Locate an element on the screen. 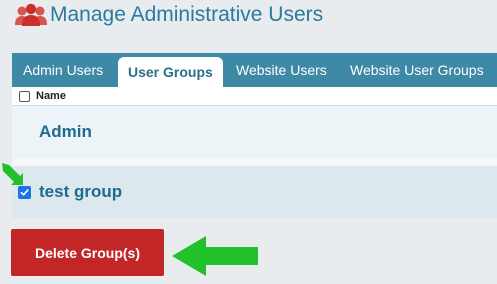 The width and height of the screenshot is (497, 284). column-header-name: Name is located at coordinates (51, 96).